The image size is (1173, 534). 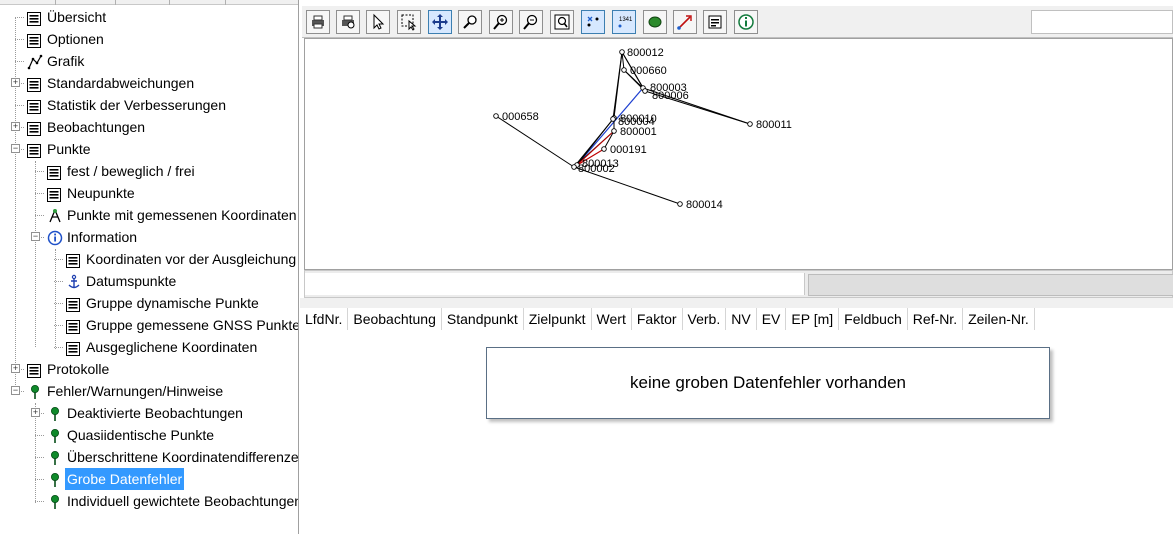 What do you see at coordinates (77, 17) in the screenshot?
I see `tree-item-label: Übersicht` at bounding box center [77, 17].